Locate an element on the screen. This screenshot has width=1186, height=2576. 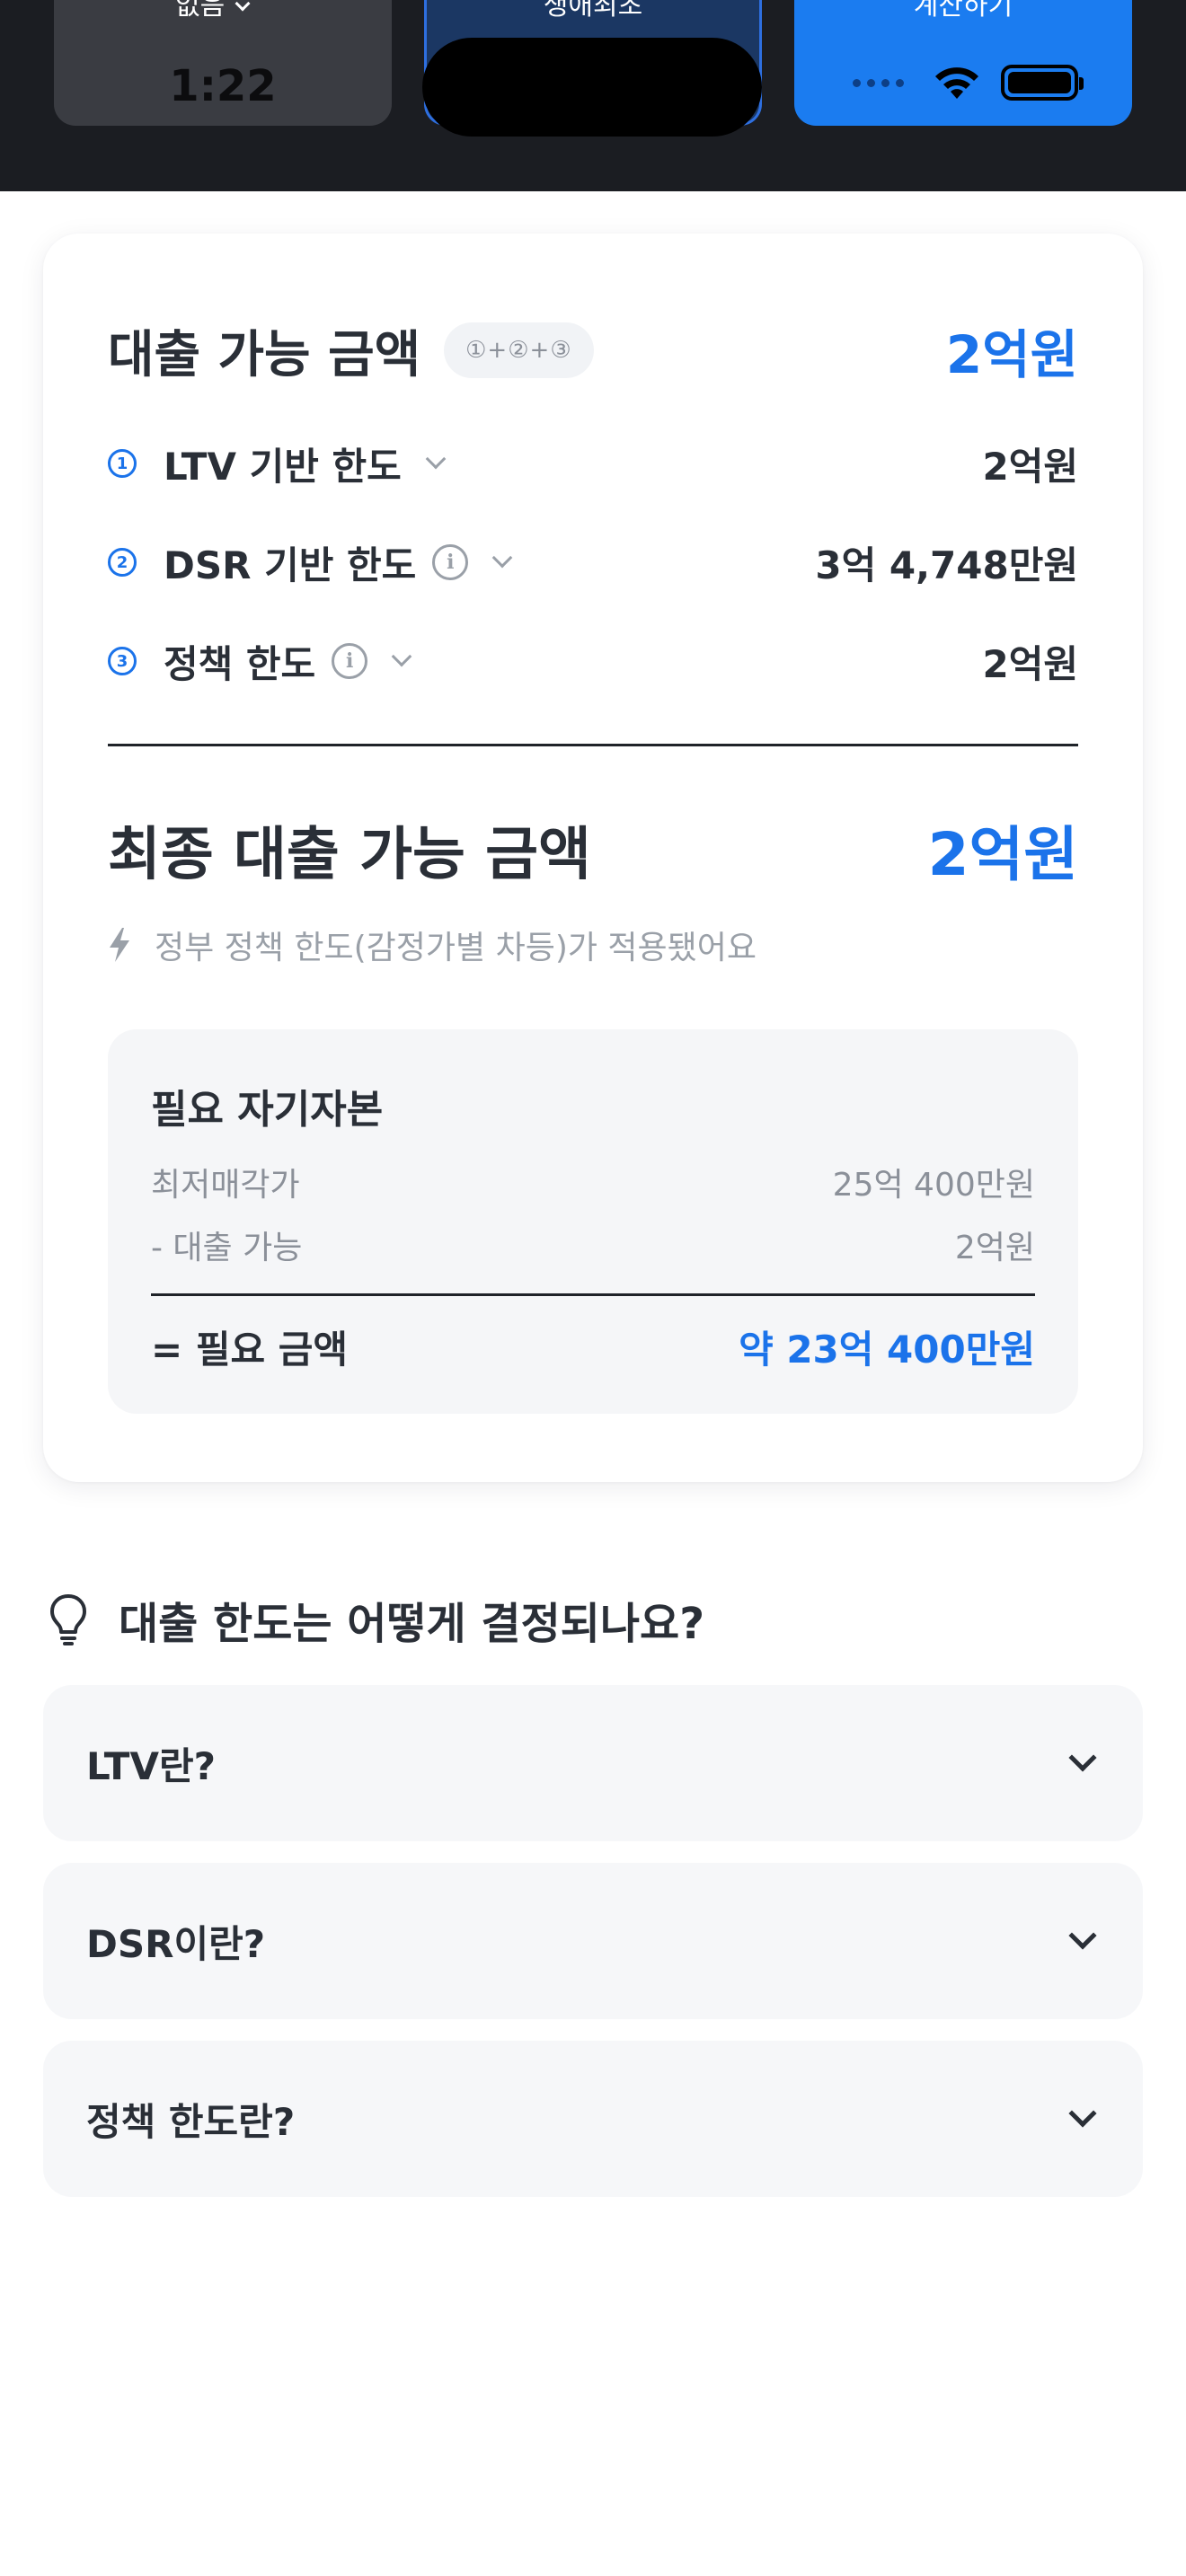
ltv-limit-value: 2억원 is located at coordinates (1030, 467).